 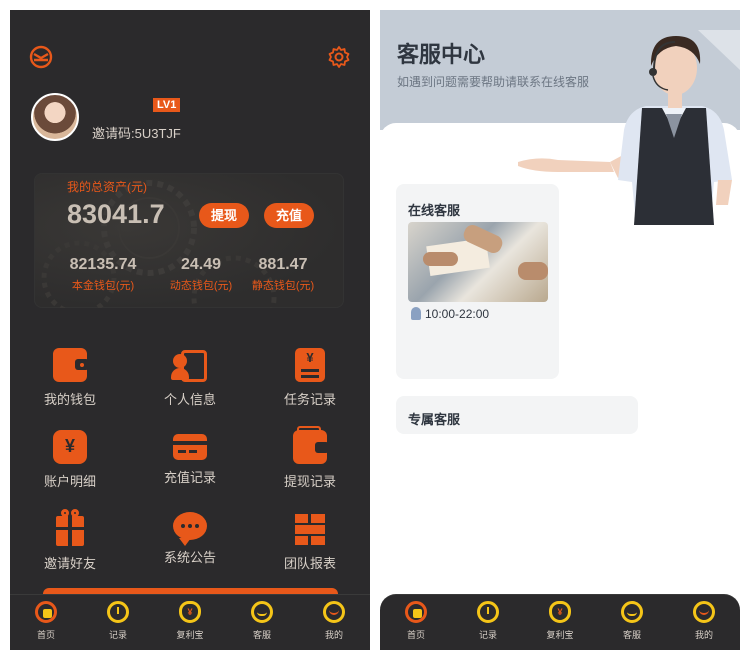 I want to click on card-icon, so click(x=190, y=447).